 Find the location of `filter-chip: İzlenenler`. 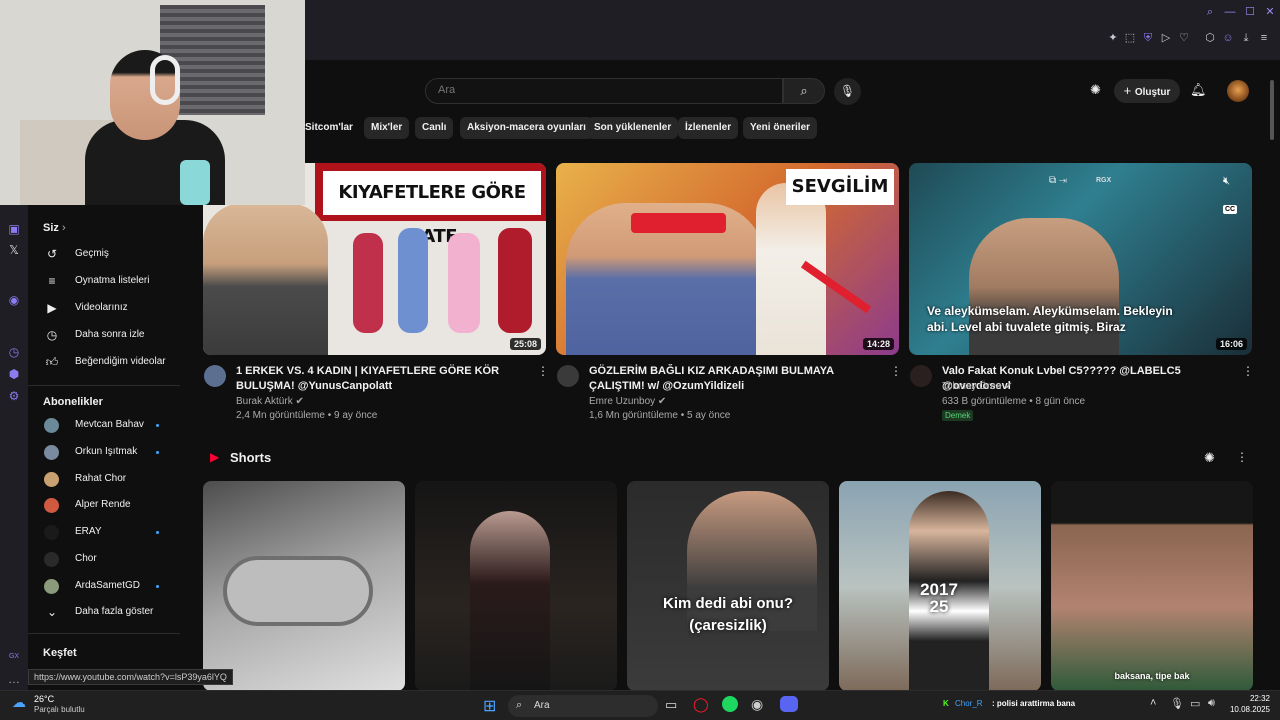

filter-chip: İzlenenler is located at coordinates (708, 128).